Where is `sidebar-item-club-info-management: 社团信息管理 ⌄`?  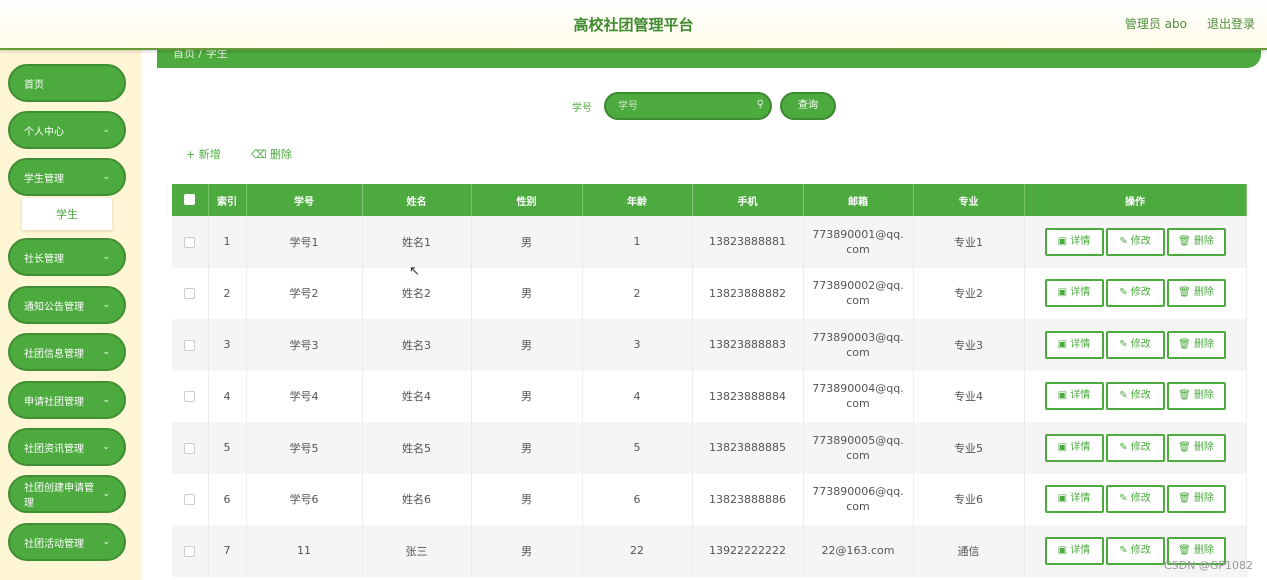 sidebar-item-club-info-management: 社团信息管理 ⌄ is located at coordinates (67, 352).